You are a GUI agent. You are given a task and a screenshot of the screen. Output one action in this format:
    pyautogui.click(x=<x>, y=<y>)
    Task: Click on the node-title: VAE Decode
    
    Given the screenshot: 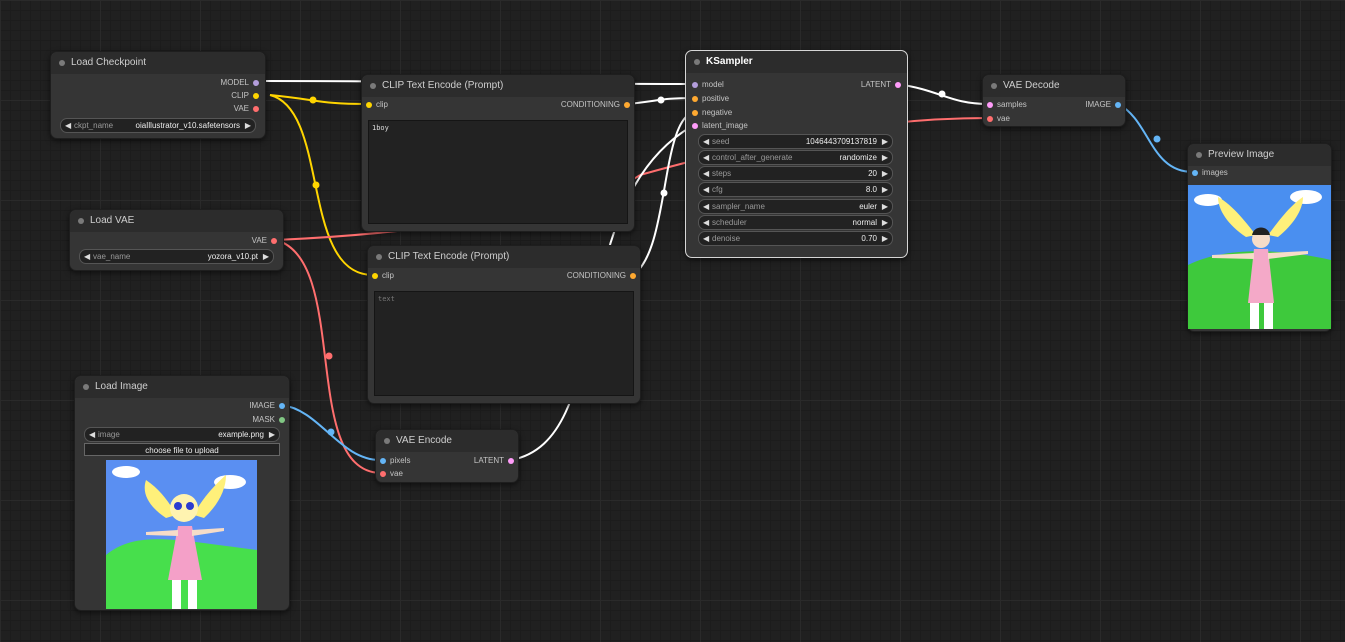 What is the action you would take?
    pyautogui.click(x=1054, y=86)
    